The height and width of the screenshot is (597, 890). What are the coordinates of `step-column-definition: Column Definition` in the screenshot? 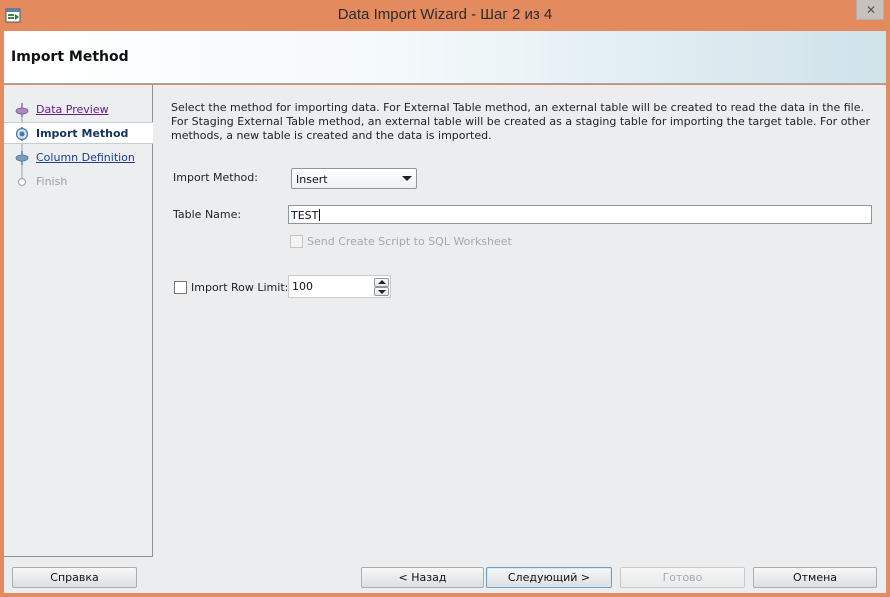 It's located at (78, 158).